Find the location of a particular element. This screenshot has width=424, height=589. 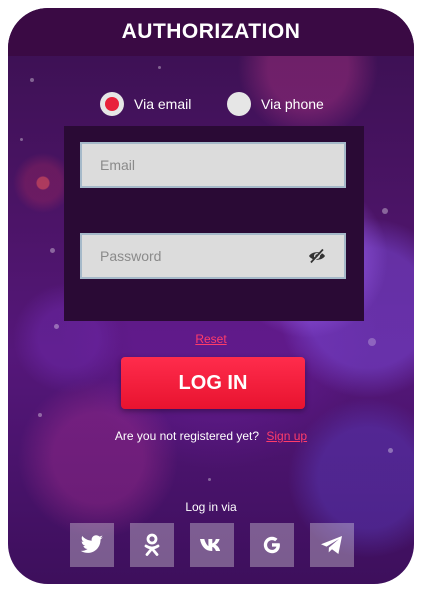

vk-button is located at coordinates (212, 545).